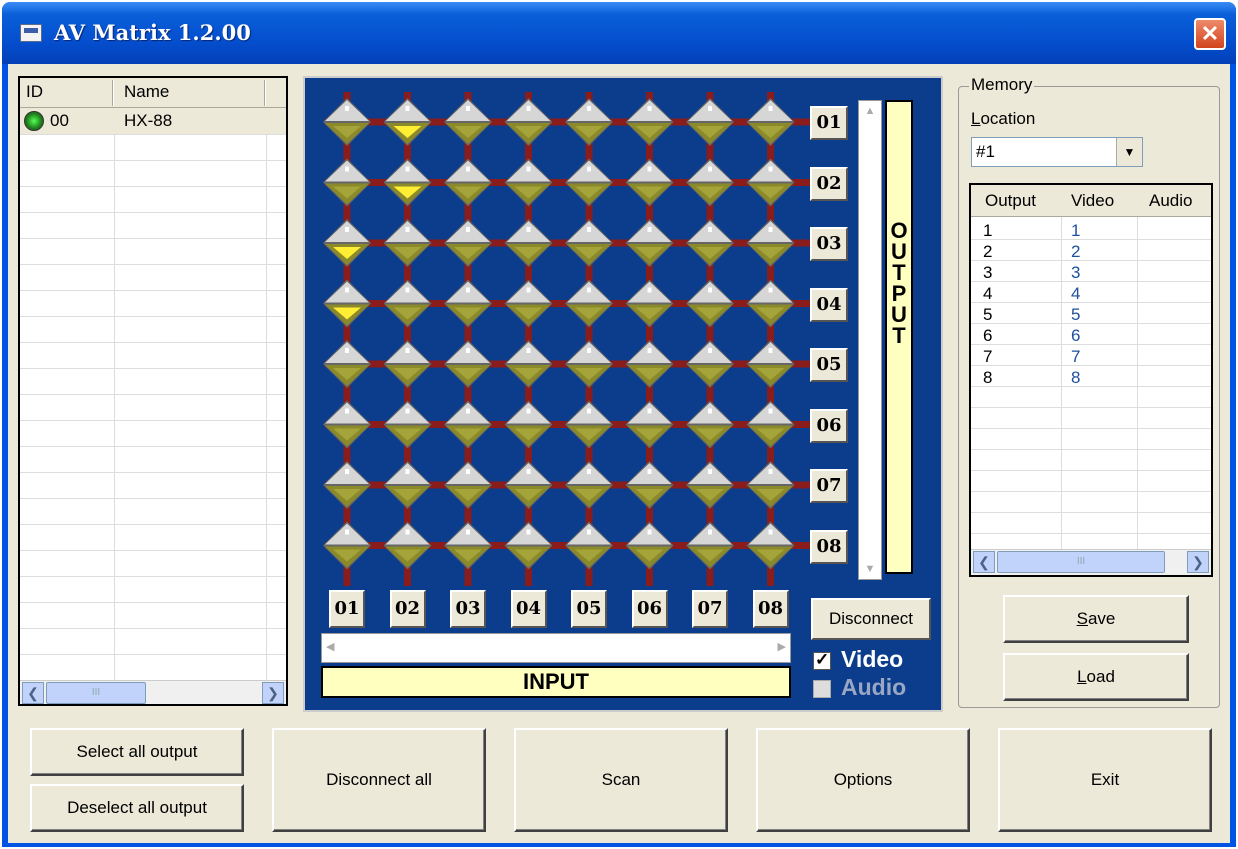  What do you see at coordinates (146, 92) in the screenshot?
I see `column-header-name: Name` at bounding box center [146, 92].